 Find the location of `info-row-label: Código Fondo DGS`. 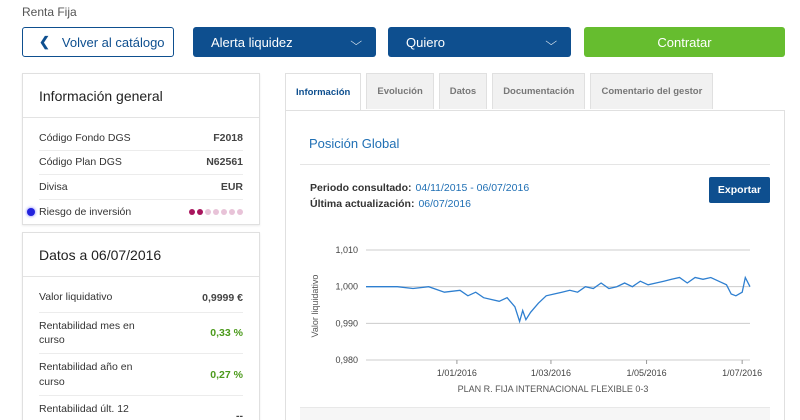

info-row-label: Código Fondo DGS is located at coordinates (85, 137).